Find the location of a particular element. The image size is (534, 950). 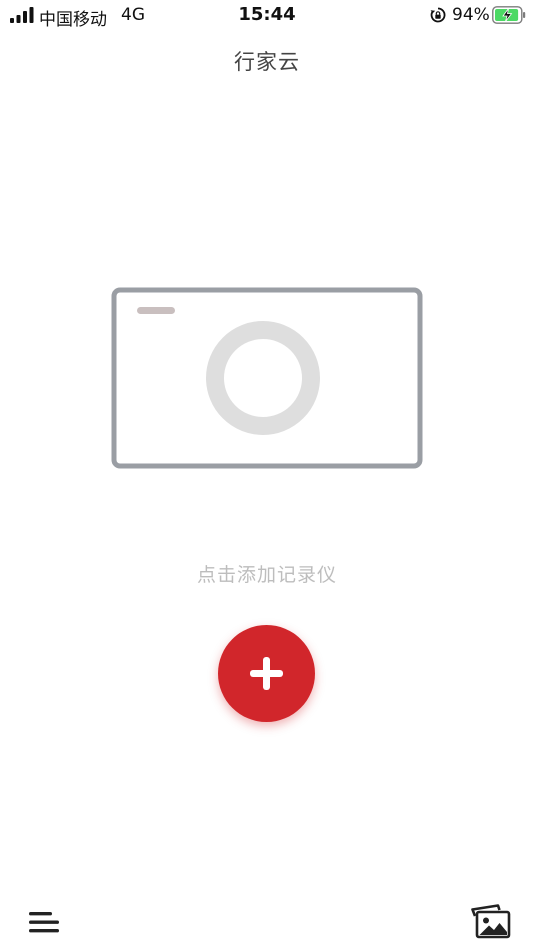

battery-percent: 94% is located at coordinates (471, 15).